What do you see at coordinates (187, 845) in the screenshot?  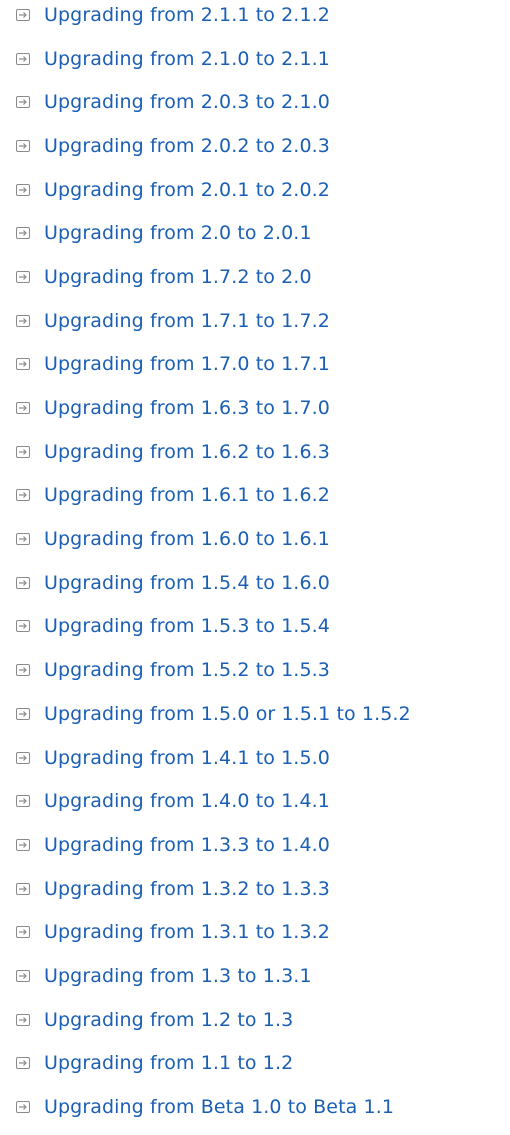 I see `upgrade-link: Upgrading from 1.3.3 to 1.4.0` at bounding box center [187, 845].